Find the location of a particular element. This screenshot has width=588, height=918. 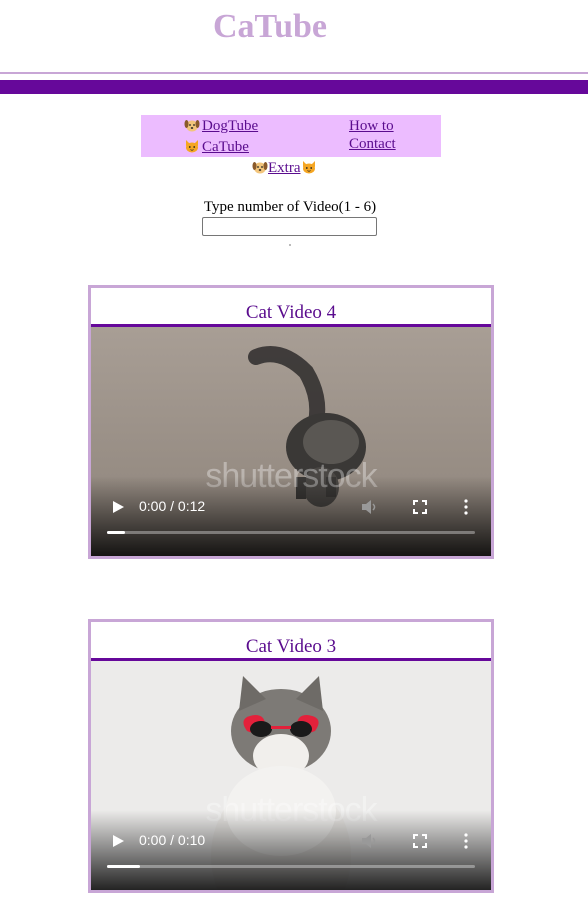

nav-extra-label: Extra is located at coordinates (284, 168).